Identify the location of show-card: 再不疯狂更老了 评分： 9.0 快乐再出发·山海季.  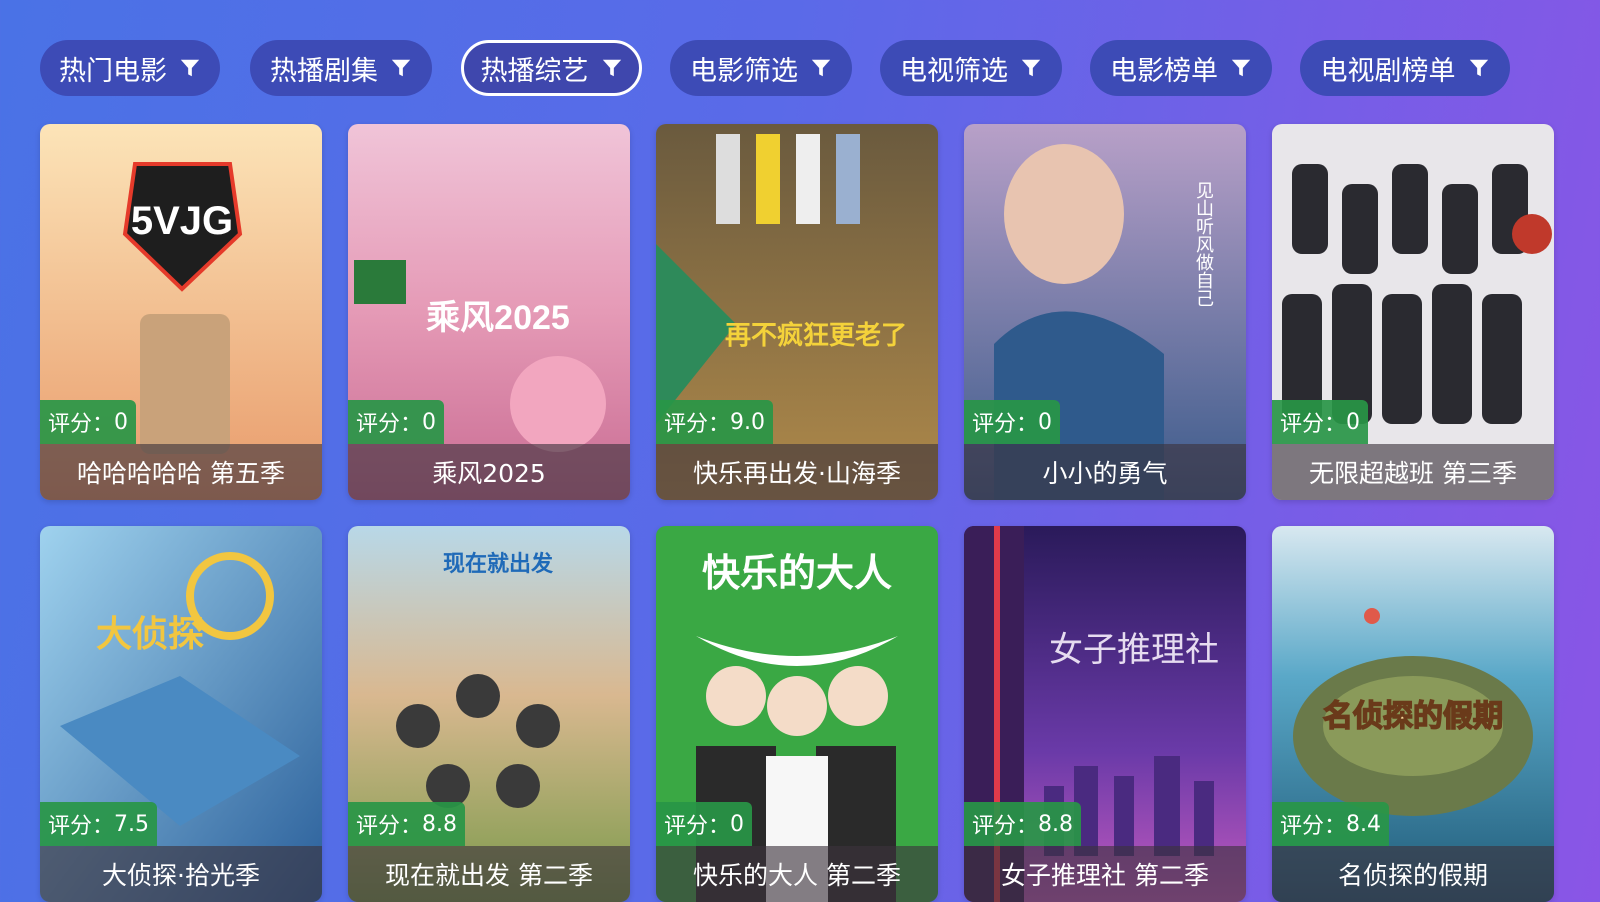
(797, 312).